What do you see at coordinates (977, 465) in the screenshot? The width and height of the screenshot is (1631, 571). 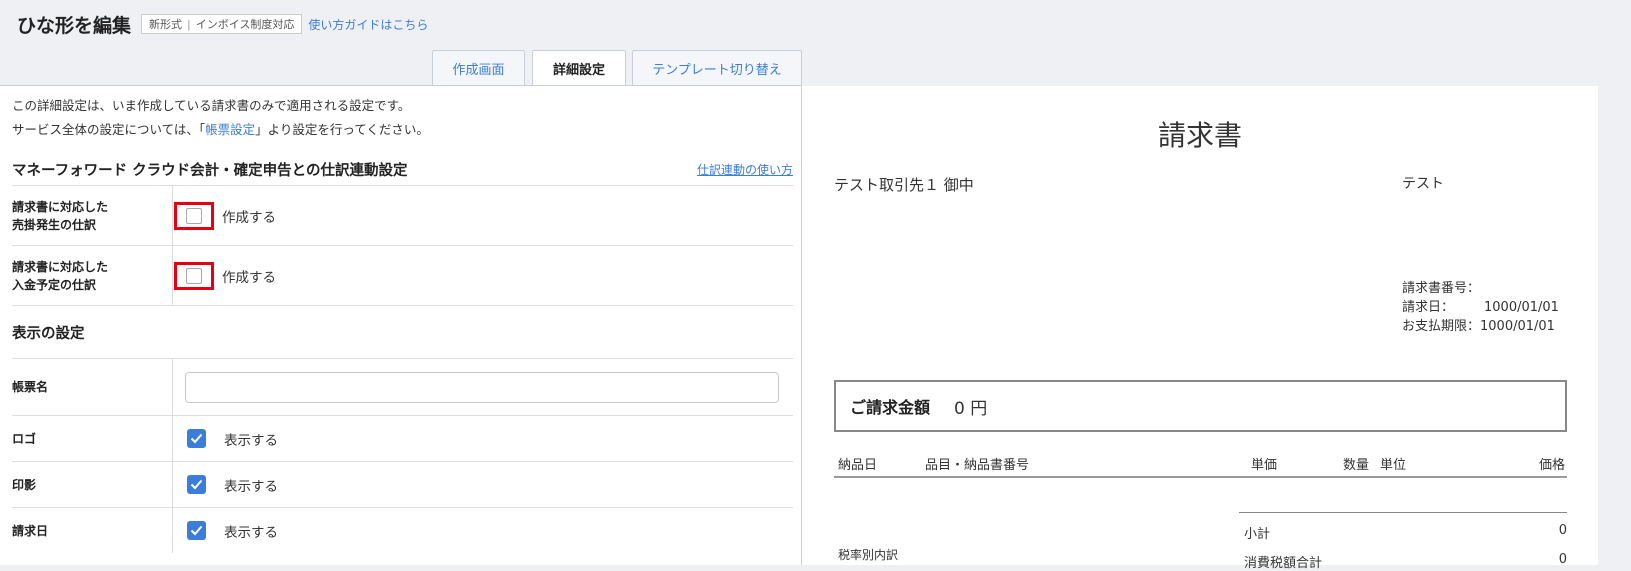 I see `col-item: 品目・納品書番号` at bounding box center [977, 465].